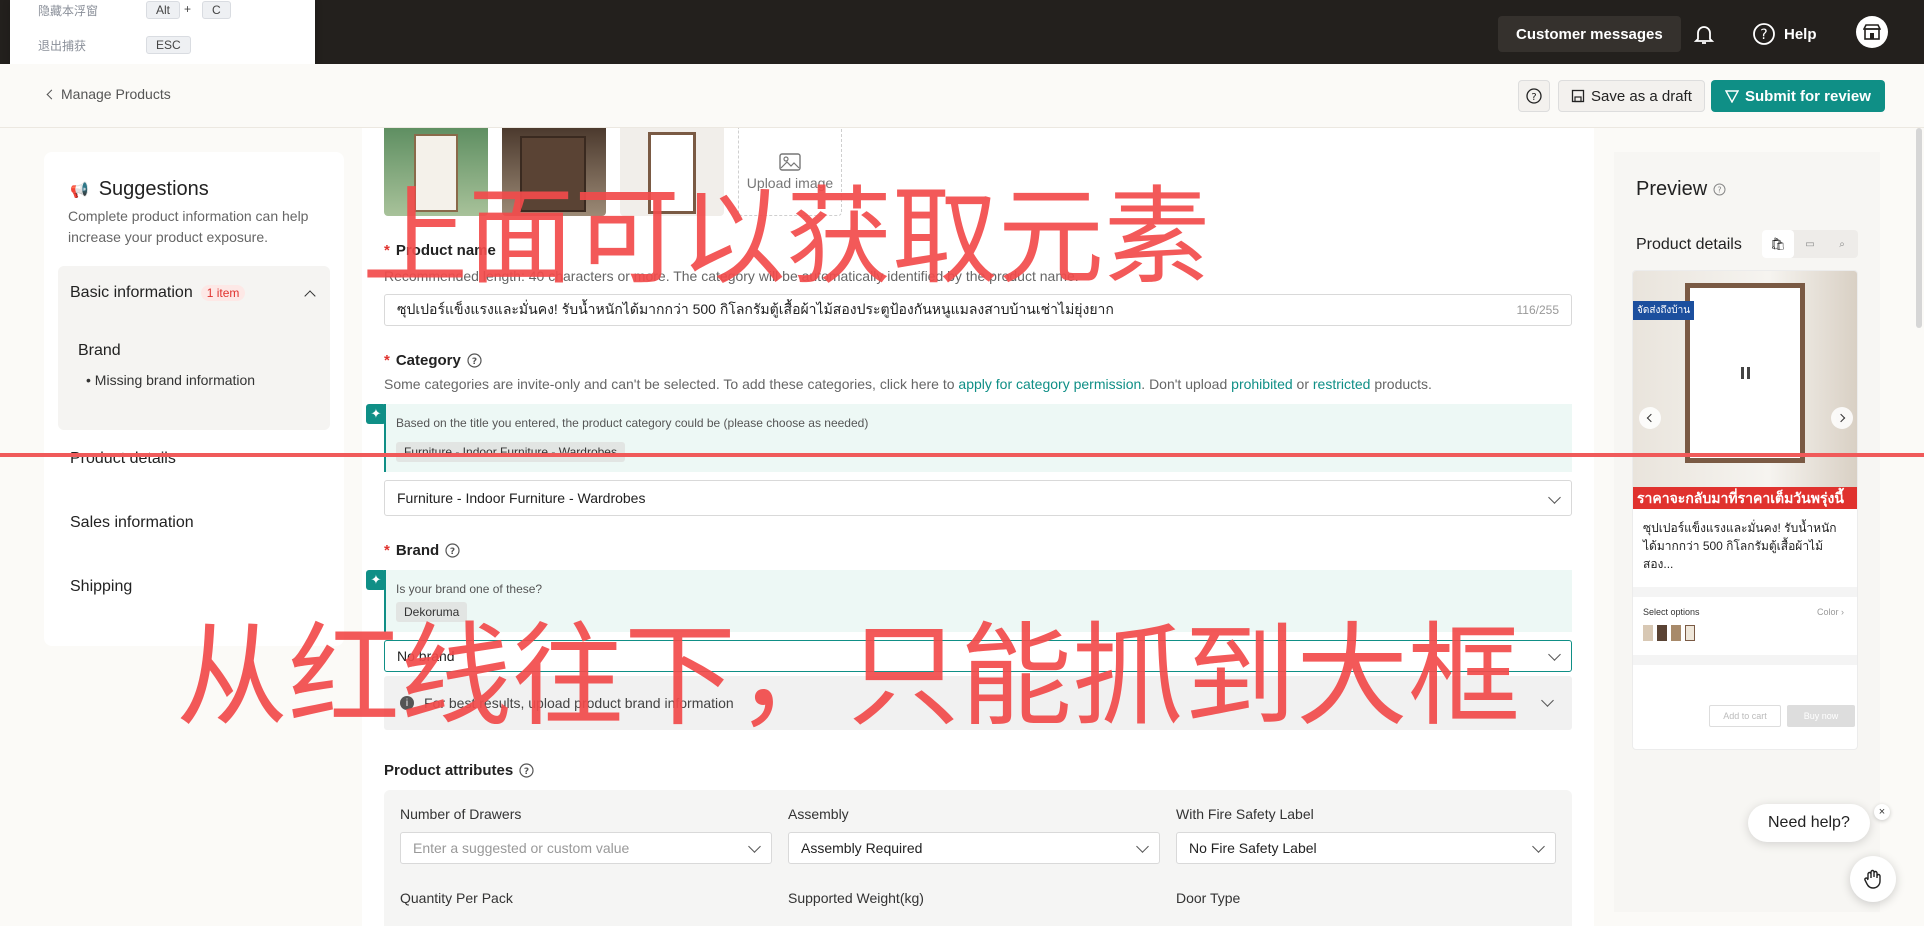  Describe the element at coordinates (1186, 384) in the screenshot. I see `category-hint-text: . Don't upload` at that location.